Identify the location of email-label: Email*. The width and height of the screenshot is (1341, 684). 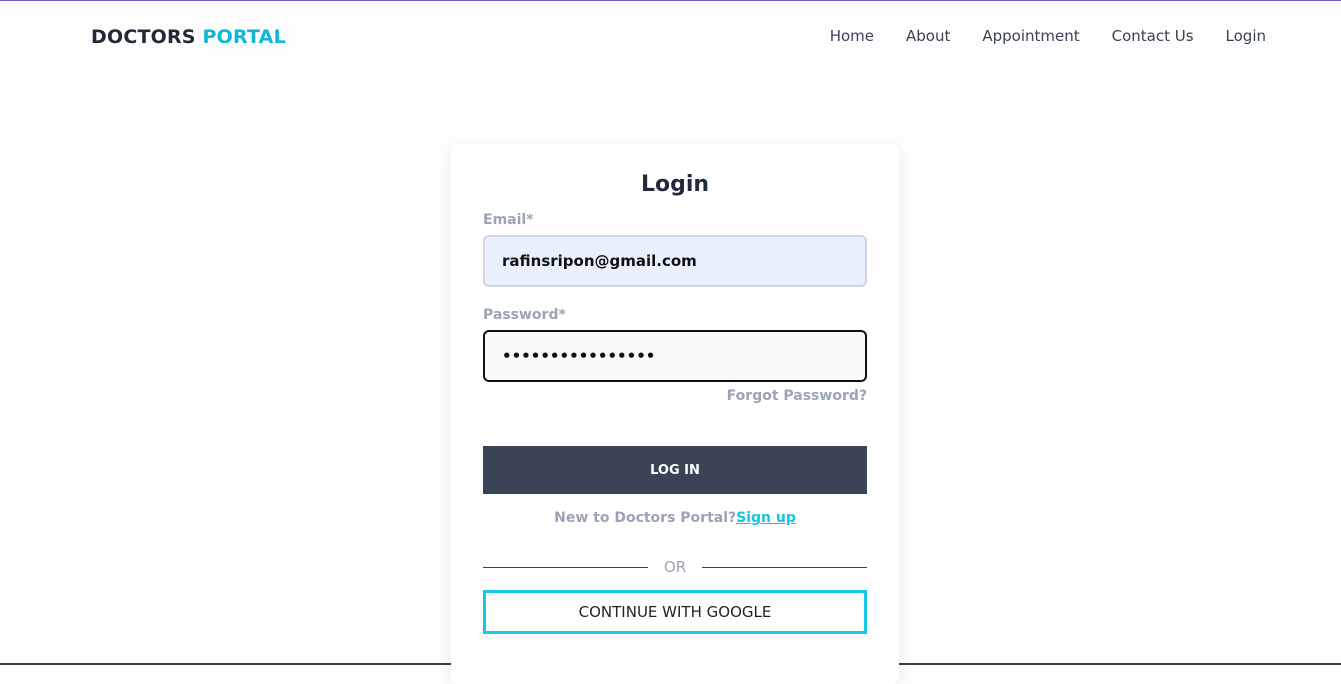
(508, 220).